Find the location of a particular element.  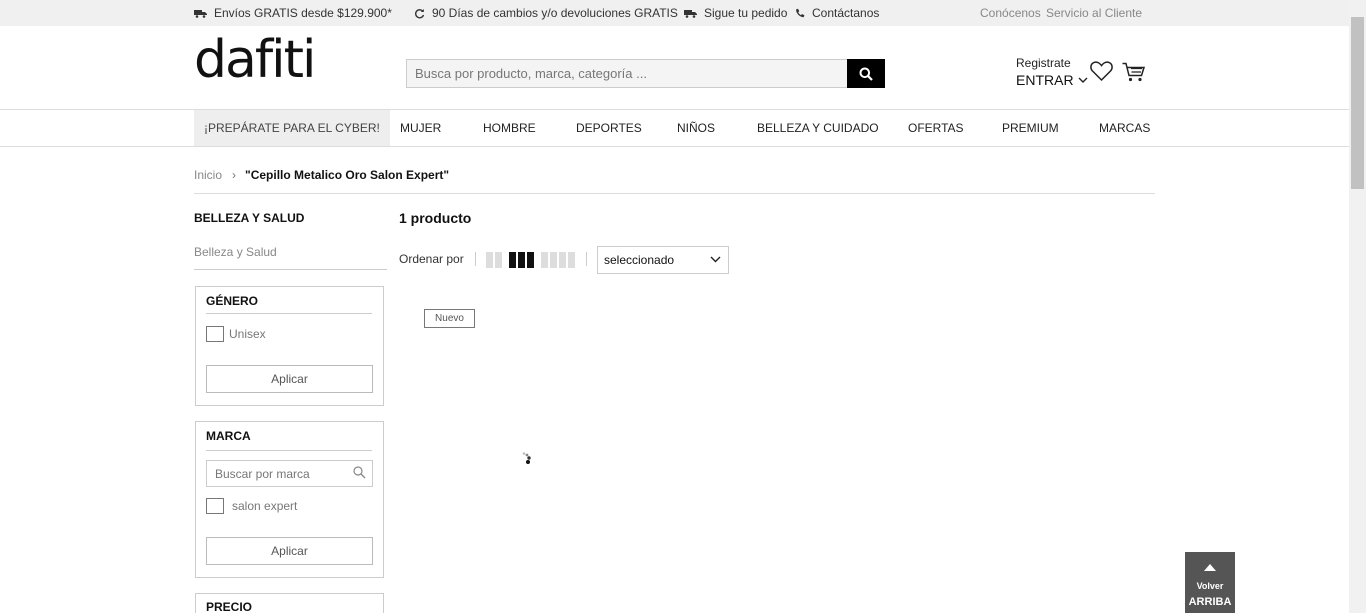

back-to-top-button: Volver ARRIBA is located at coordinates (1210, 582).